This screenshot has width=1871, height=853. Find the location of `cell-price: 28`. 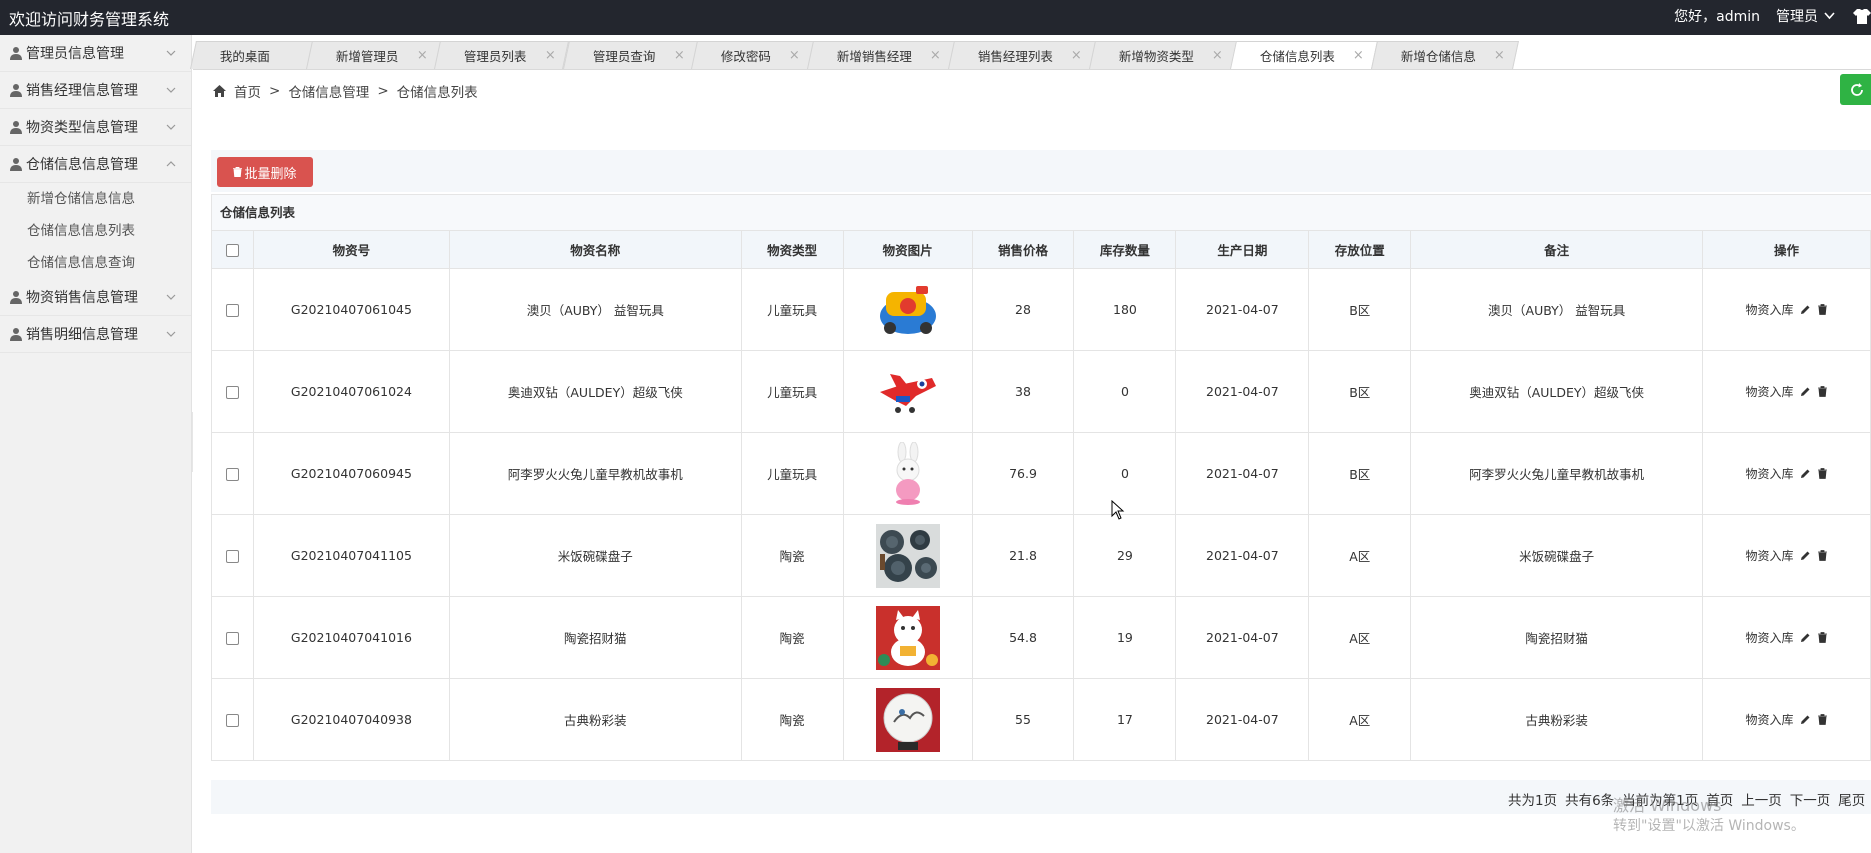

cell-price: 28 is located at coordinates (1023, 309).